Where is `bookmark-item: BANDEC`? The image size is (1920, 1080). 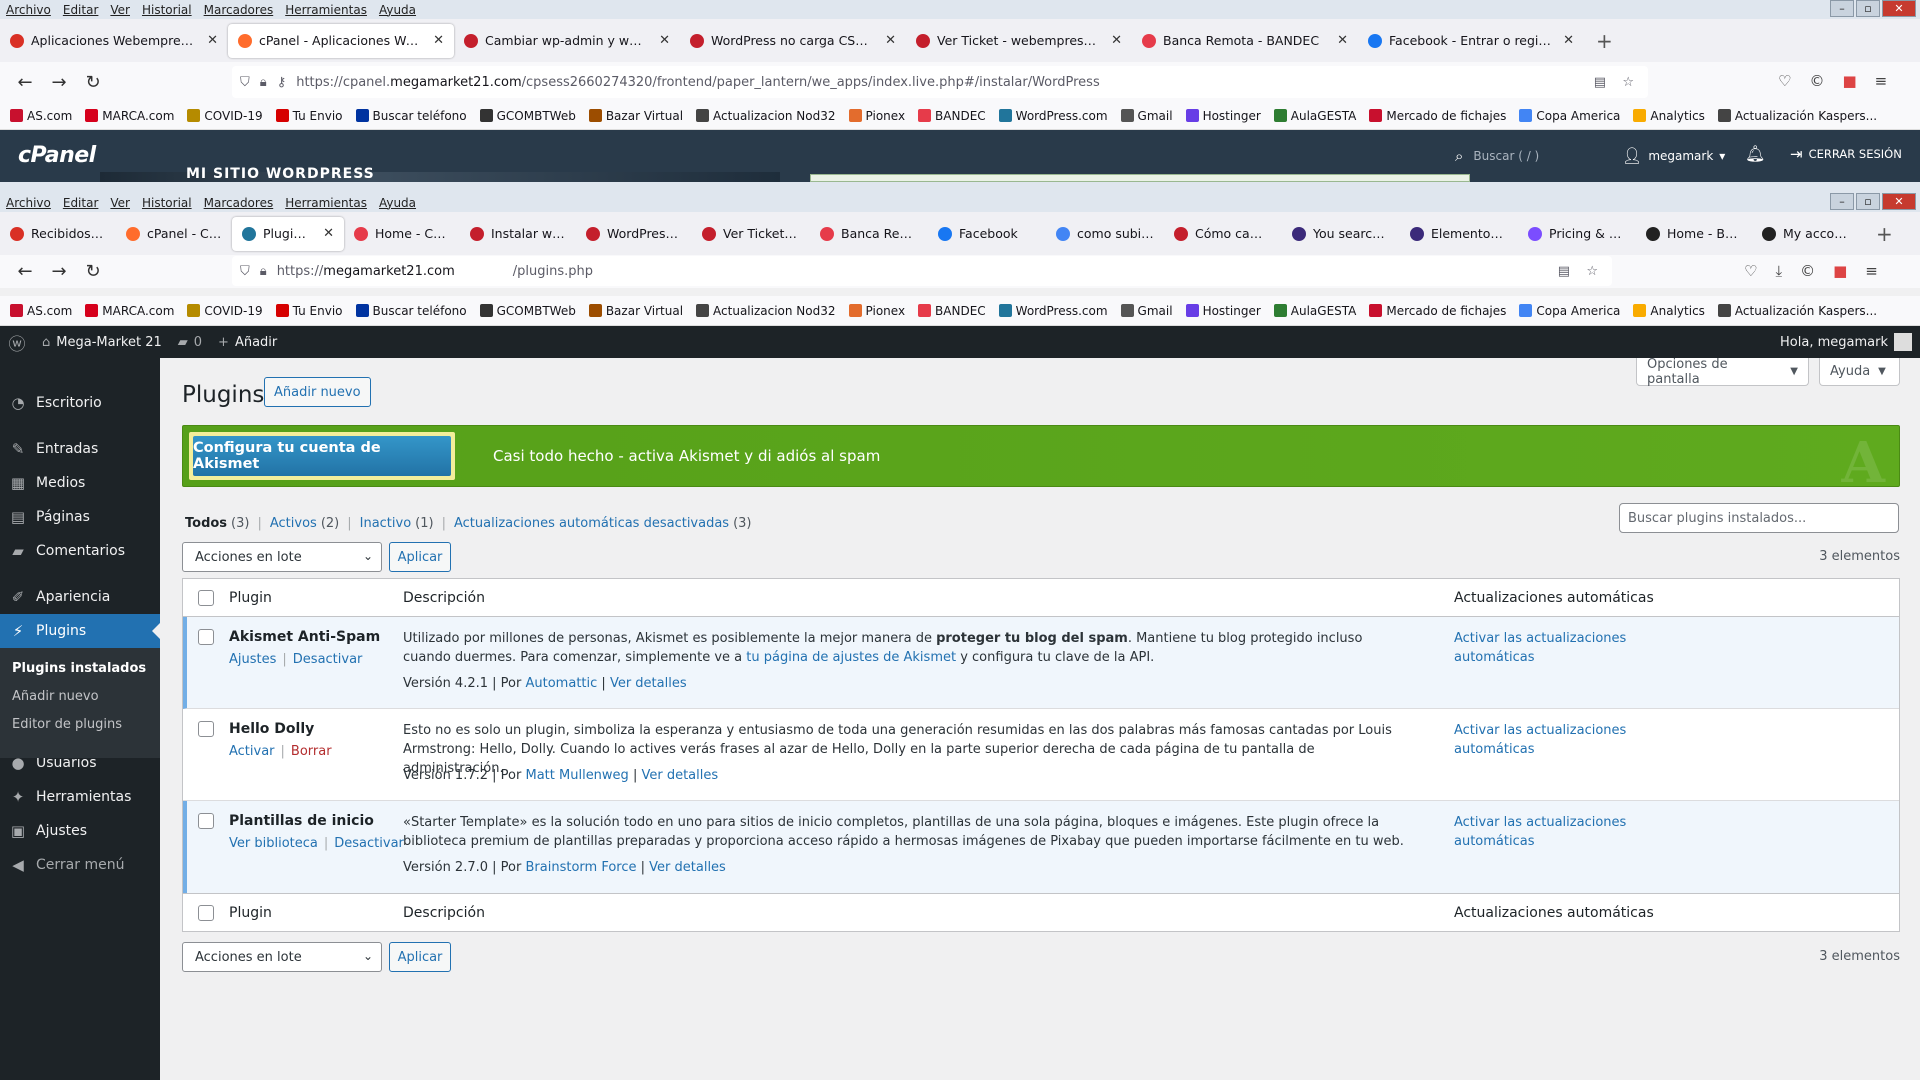
bookmark-item: BANDEC is located at coordinates (952, 116).